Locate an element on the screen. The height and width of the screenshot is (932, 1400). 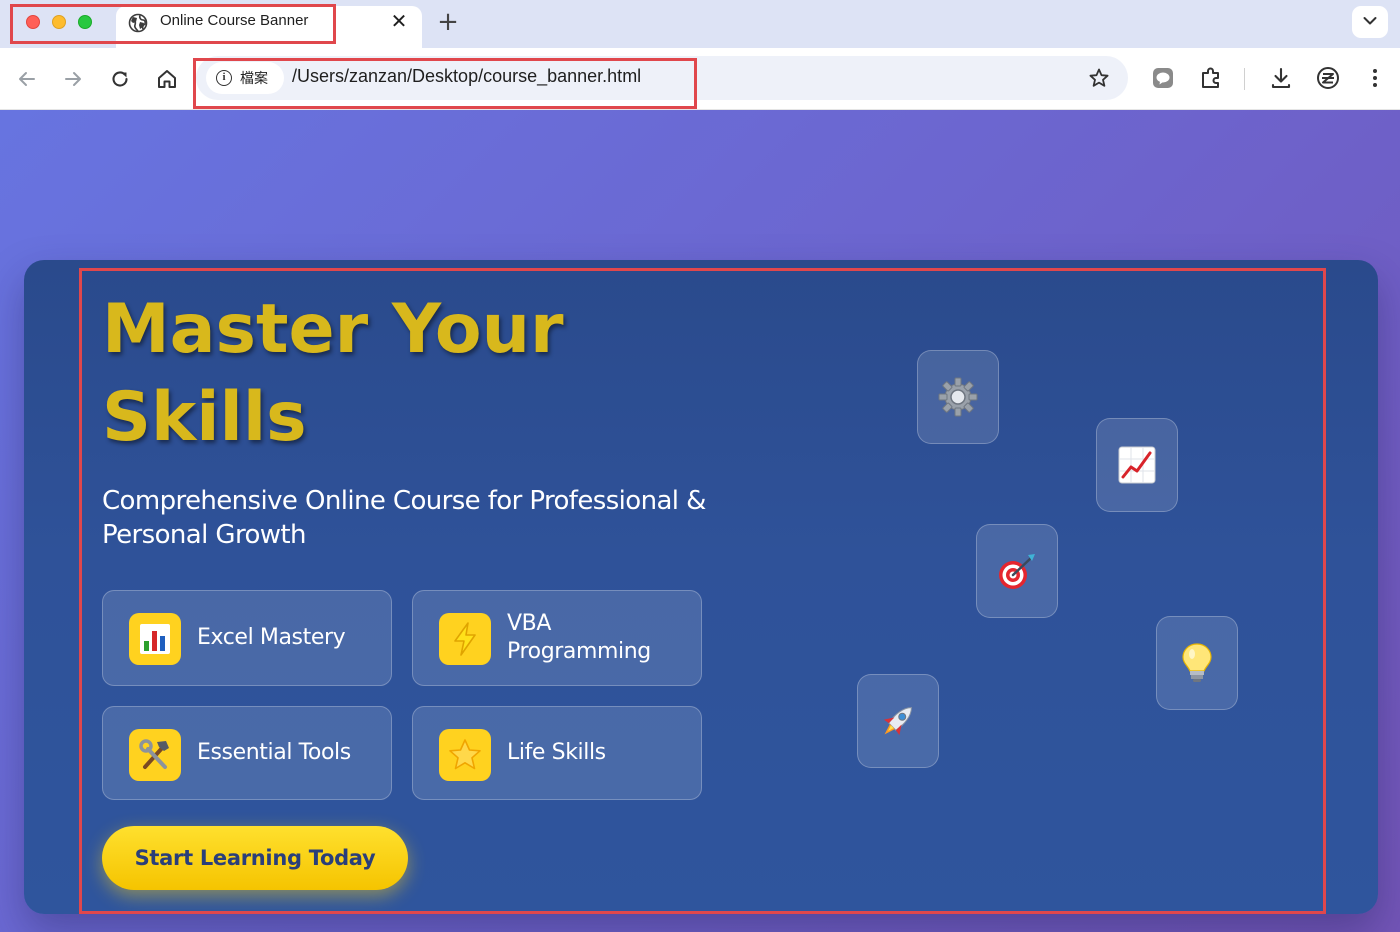
lightbulb-icon is located at coordinates (1197, 662).